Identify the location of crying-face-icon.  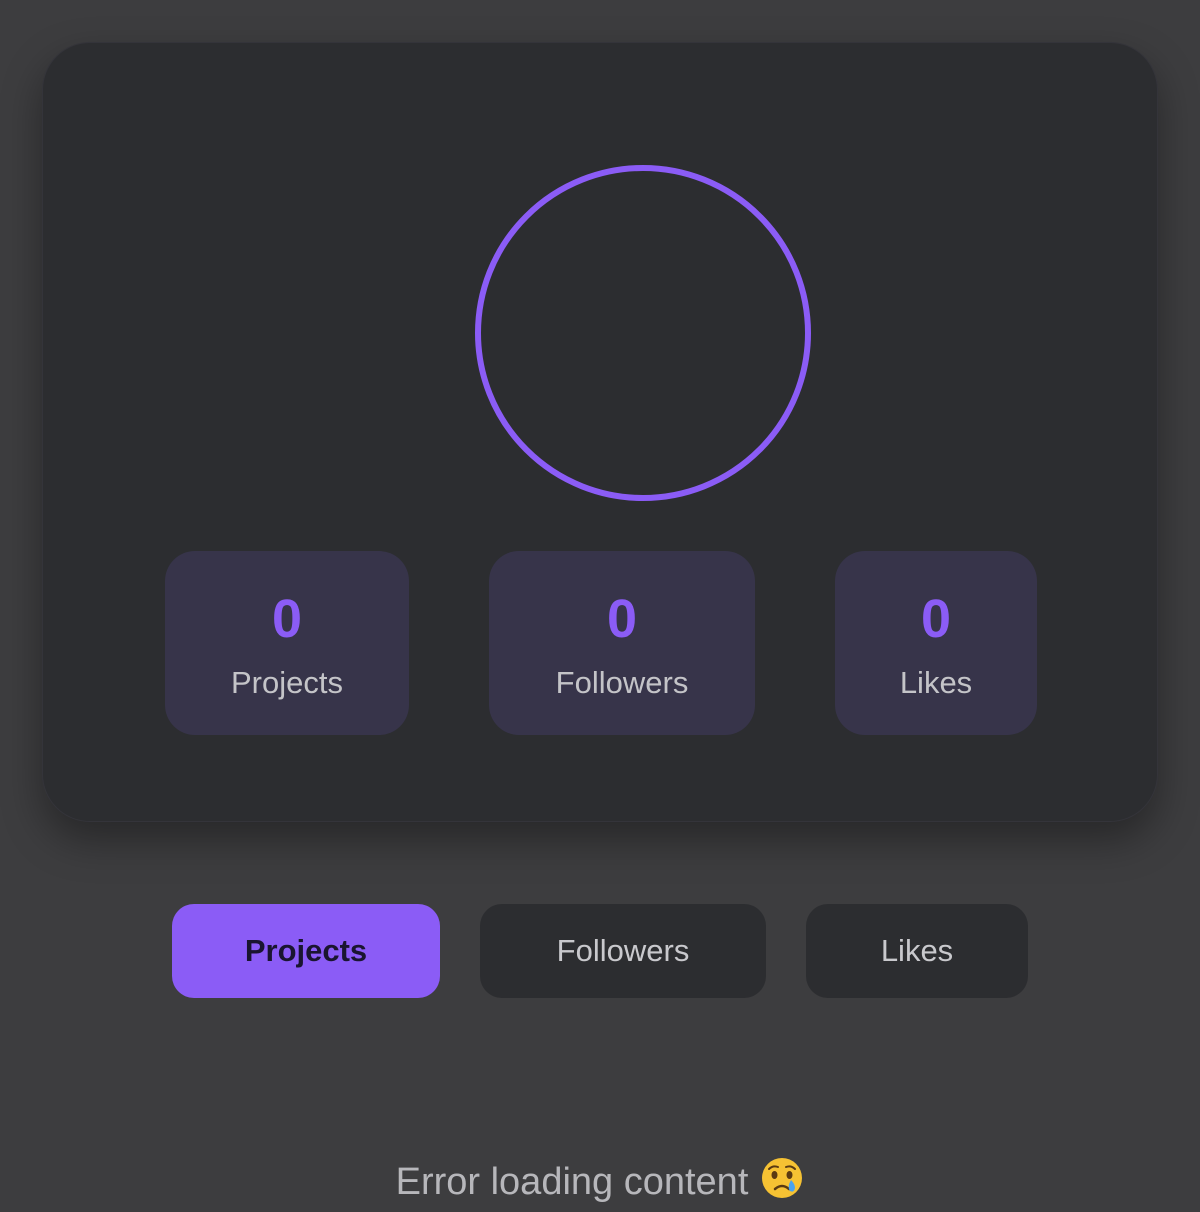
(782, 1178).